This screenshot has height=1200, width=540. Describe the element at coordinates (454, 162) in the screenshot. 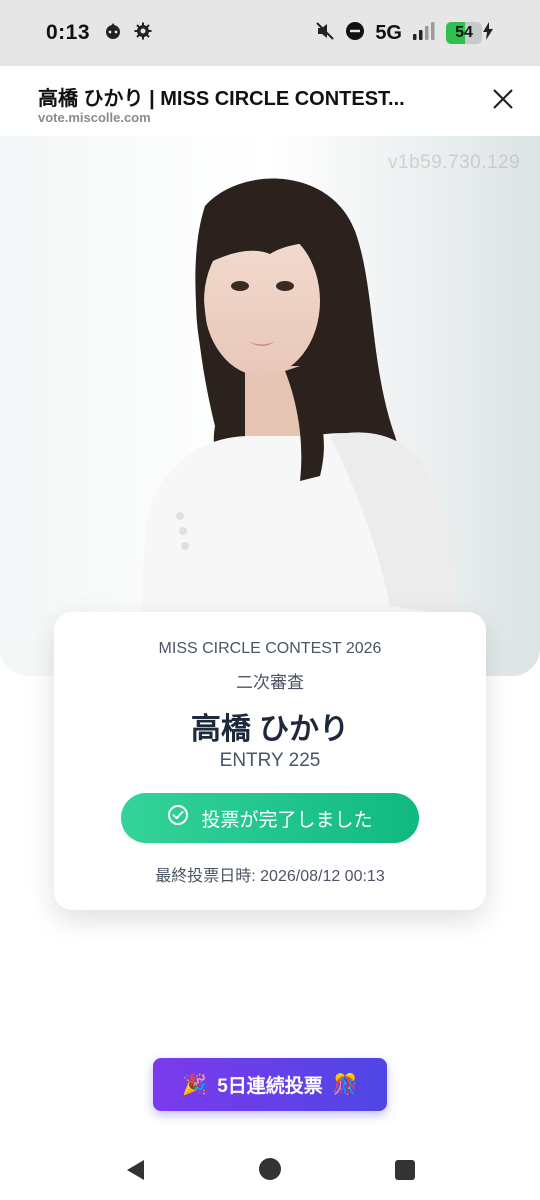

I see `watermark-top: v1b59.730.129` at that location.